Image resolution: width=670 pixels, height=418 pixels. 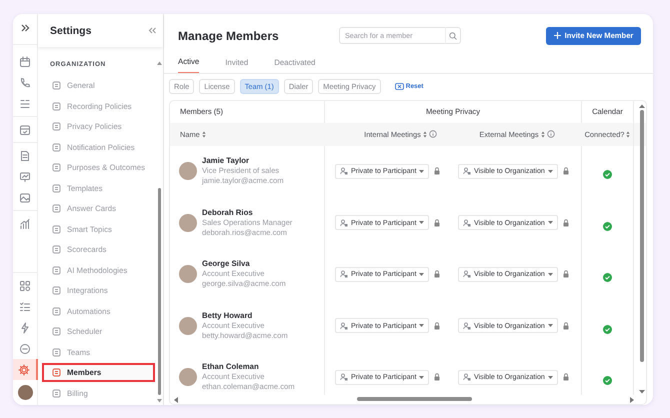 What do you see at coordinates (25, 156) in the screenshot?
I see `document-icon` at bounding box center [25, 156].